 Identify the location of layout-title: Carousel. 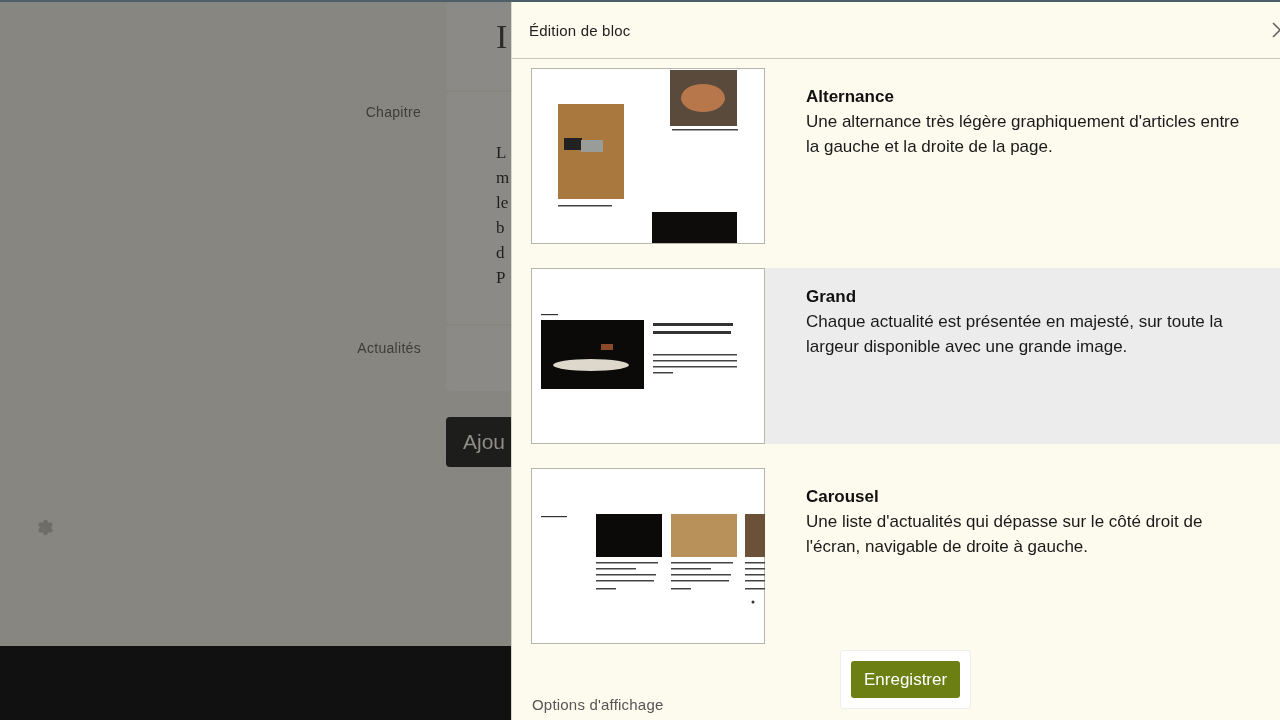
(843, 497).